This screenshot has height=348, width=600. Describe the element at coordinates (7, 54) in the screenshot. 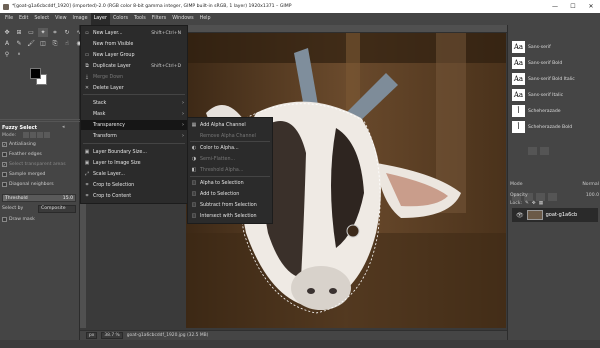

I see `picker-tool-icon: ⚲` at that location.